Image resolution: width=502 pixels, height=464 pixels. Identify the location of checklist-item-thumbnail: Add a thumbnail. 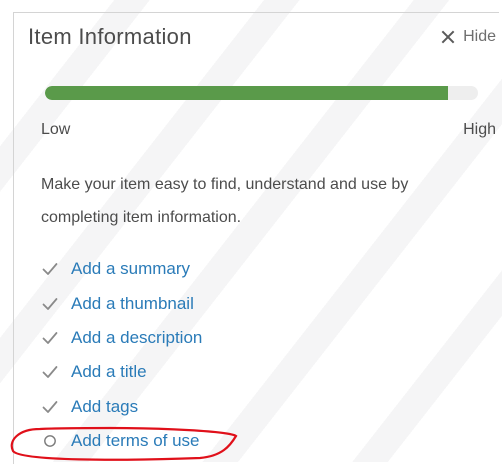
(121, 303).